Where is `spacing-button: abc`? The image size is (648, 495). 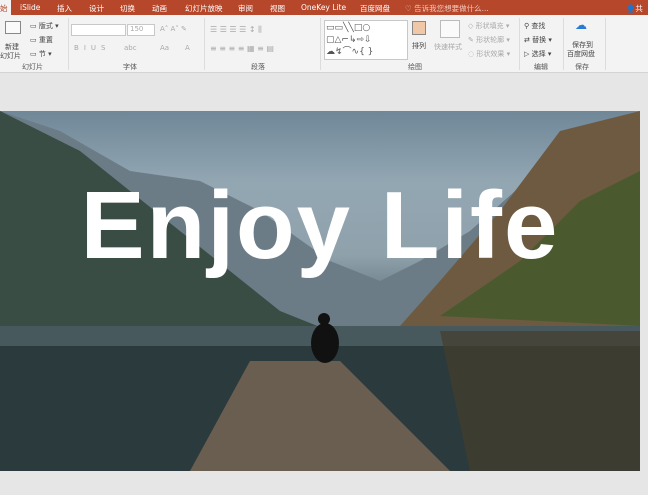 spacing-button: abc is located at coordinates (130, 48).